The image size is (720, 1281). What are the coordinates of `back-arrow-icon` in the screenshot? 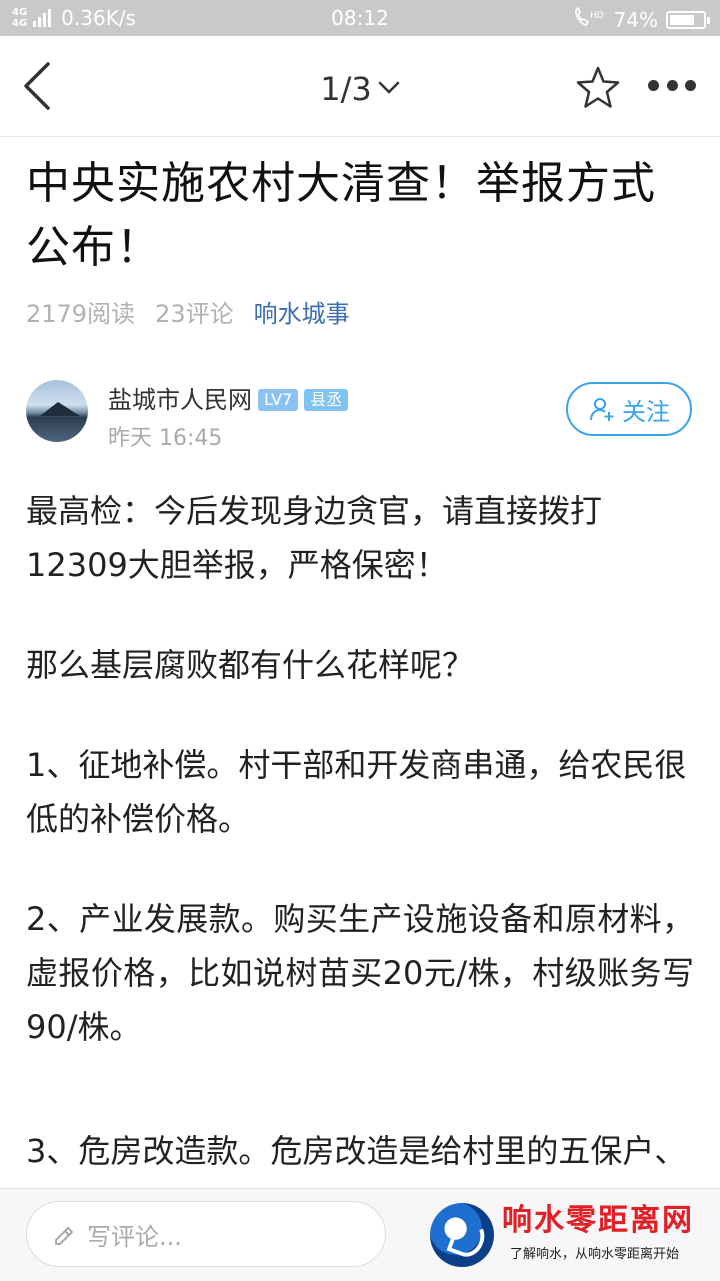 It's located at (37, 86).